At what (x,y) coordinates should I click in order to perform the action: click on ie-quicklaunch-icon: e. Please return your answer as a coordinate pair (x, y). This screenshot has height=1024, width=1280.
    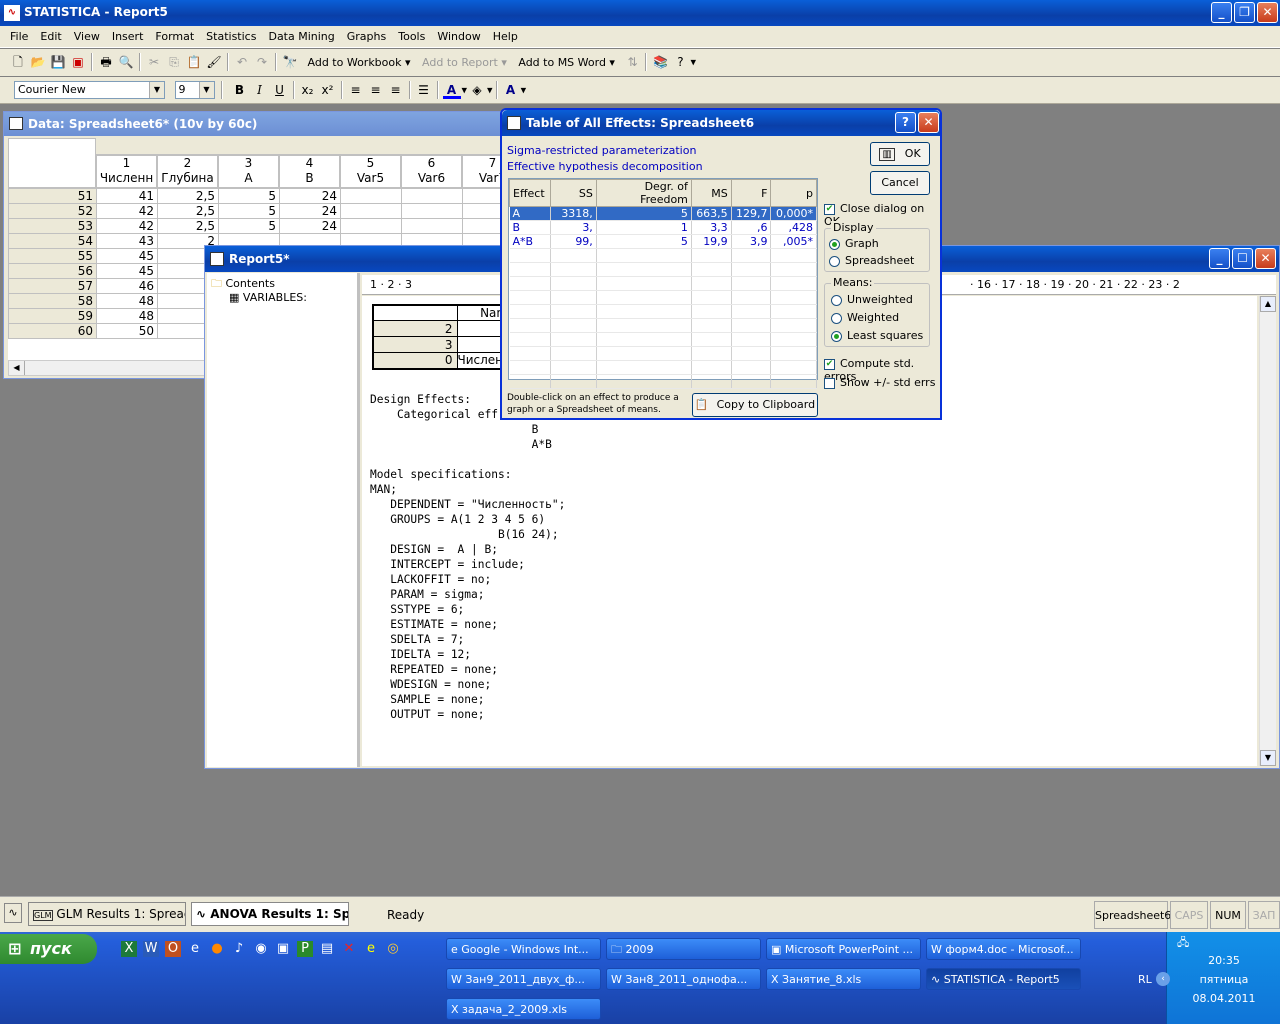
    Looking at the image, I should click on (195, 949).